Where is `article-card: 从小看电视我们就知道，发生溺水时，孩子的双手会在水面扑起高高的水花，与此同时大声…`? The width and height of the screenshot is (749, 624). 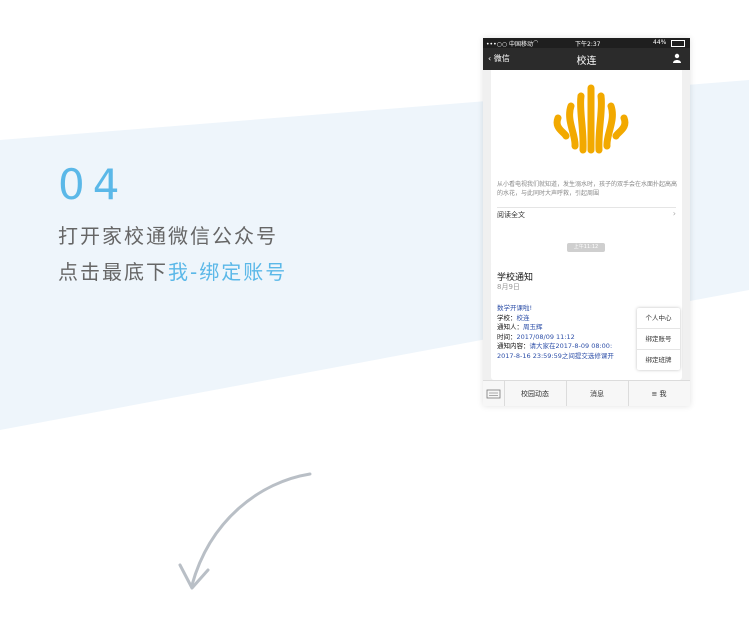 article-card: 从小看电视我们就知道，发生溺水时，孩子的双手会在水面扑起高高的水花，与此同时大声… is located at coordinates (586, 168).